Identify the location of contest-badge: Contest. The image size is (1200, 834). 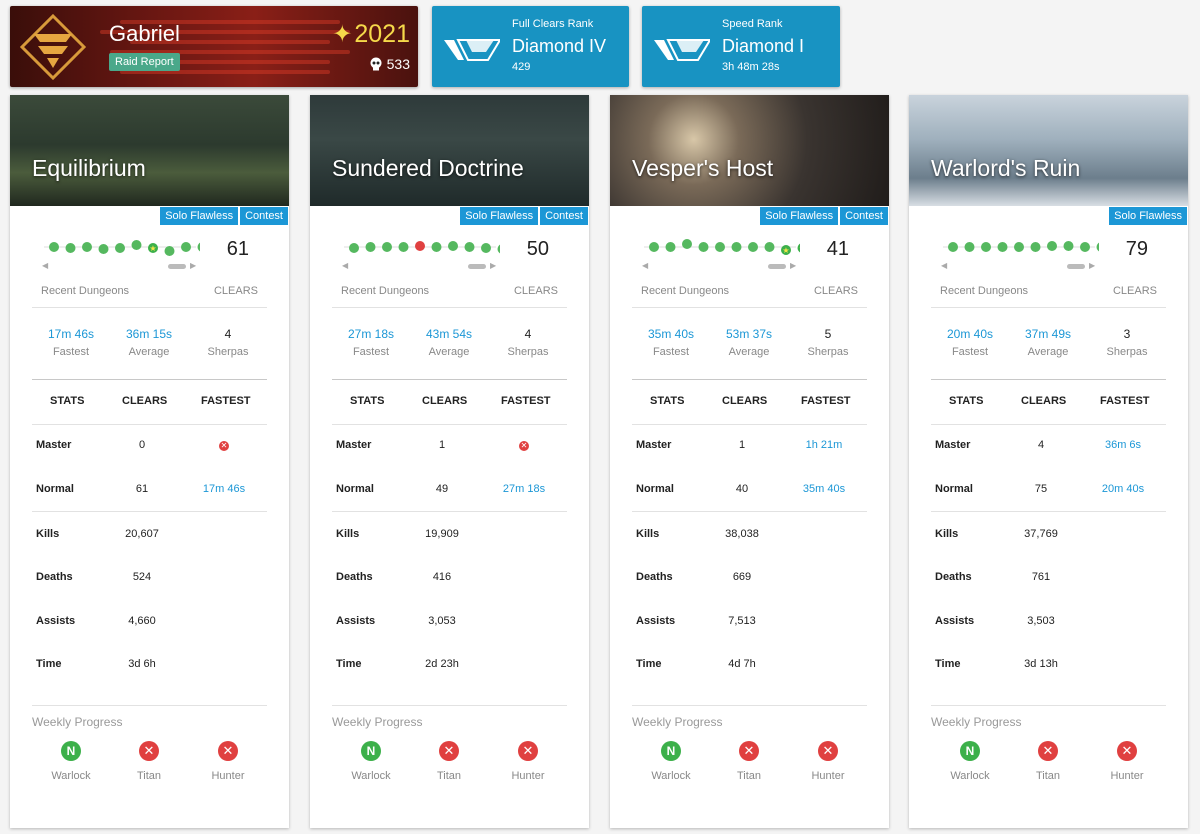
(564, 216).